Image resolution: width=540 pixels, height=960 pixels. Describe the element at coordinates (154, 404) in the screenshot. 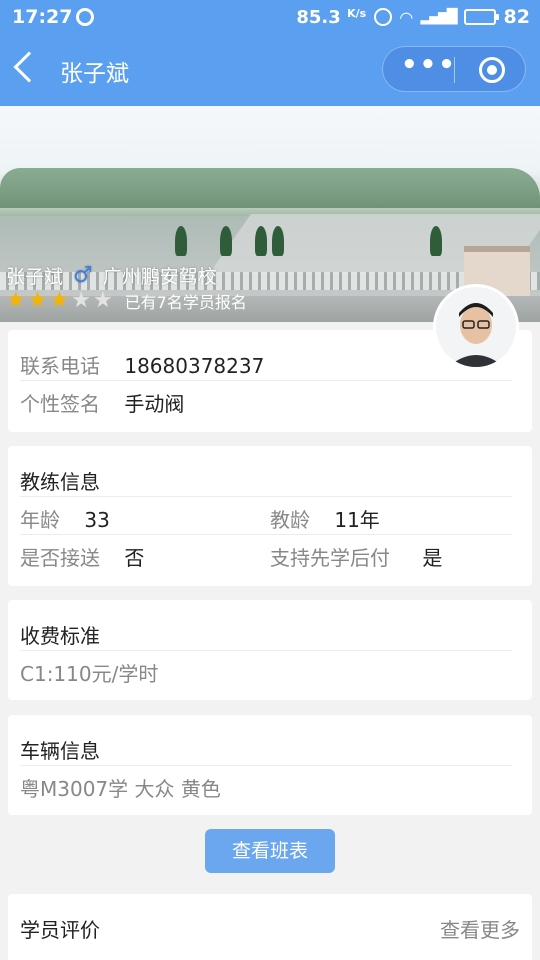

I see `signature-value: 手动阀` at that location.